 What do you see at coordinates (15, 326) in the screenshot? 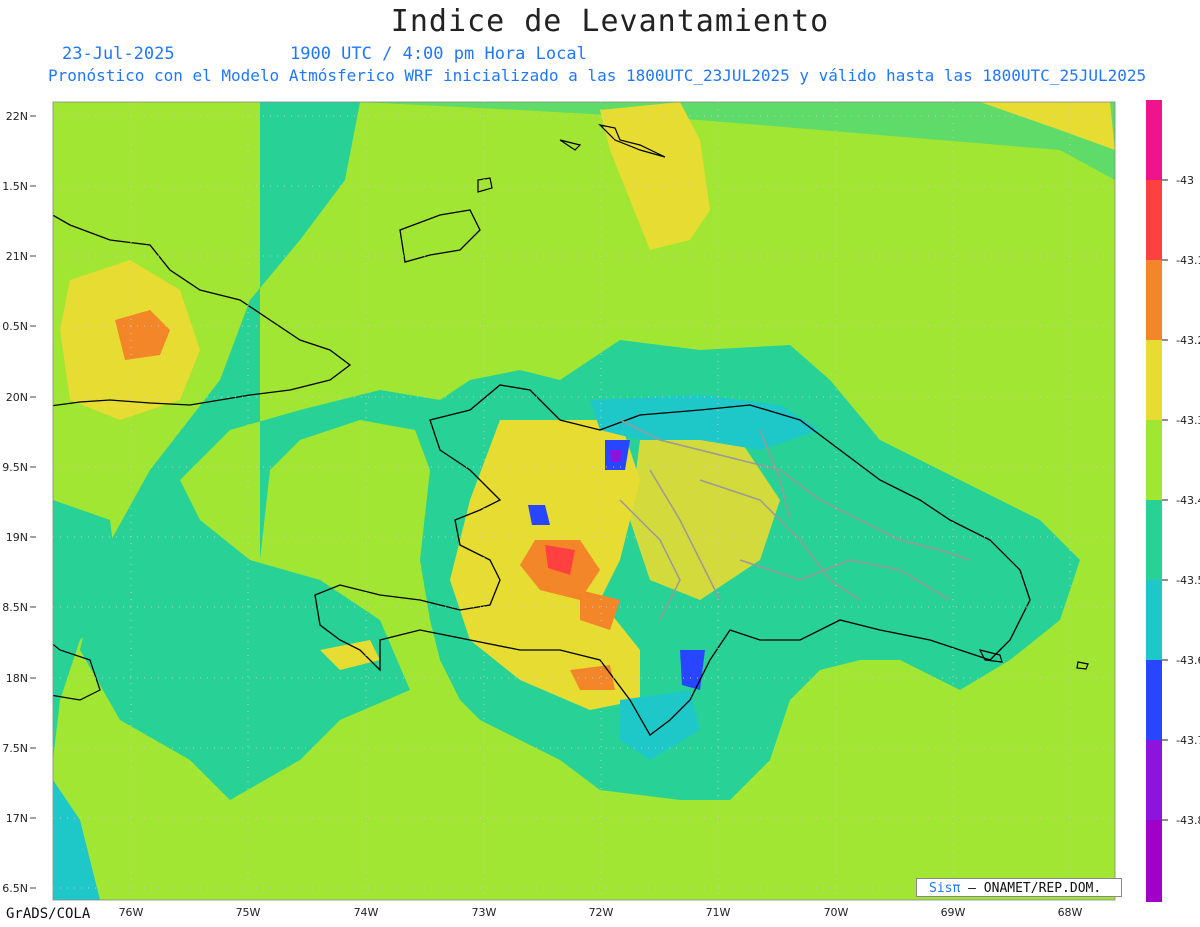
I see `lat-label: 0.5N` at bounding box center [15, 326].